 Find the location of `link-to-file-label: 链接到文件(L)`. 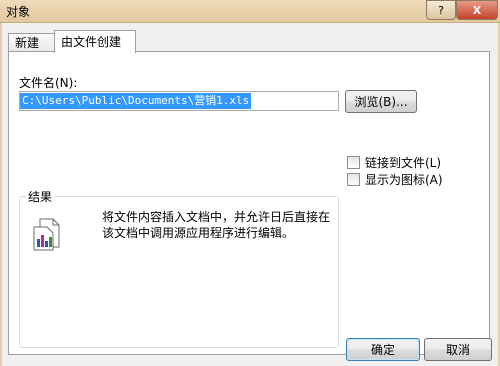

link-to-file-label: 链接到文件(L) is located at coordinates (403, 162).